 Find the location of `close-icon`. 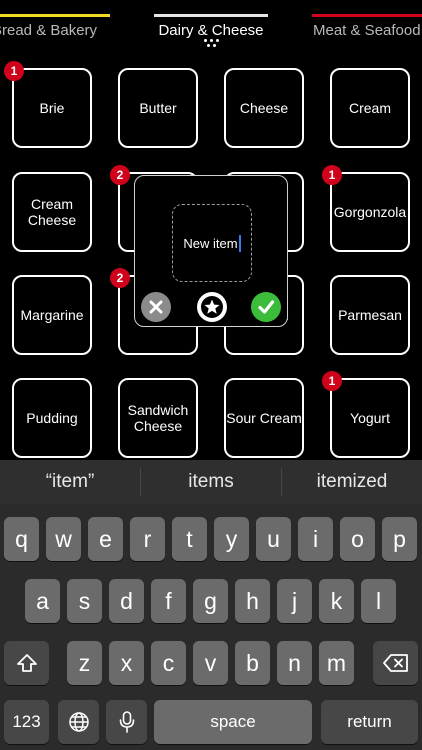

close-icon is located at coordinates (156, 307).